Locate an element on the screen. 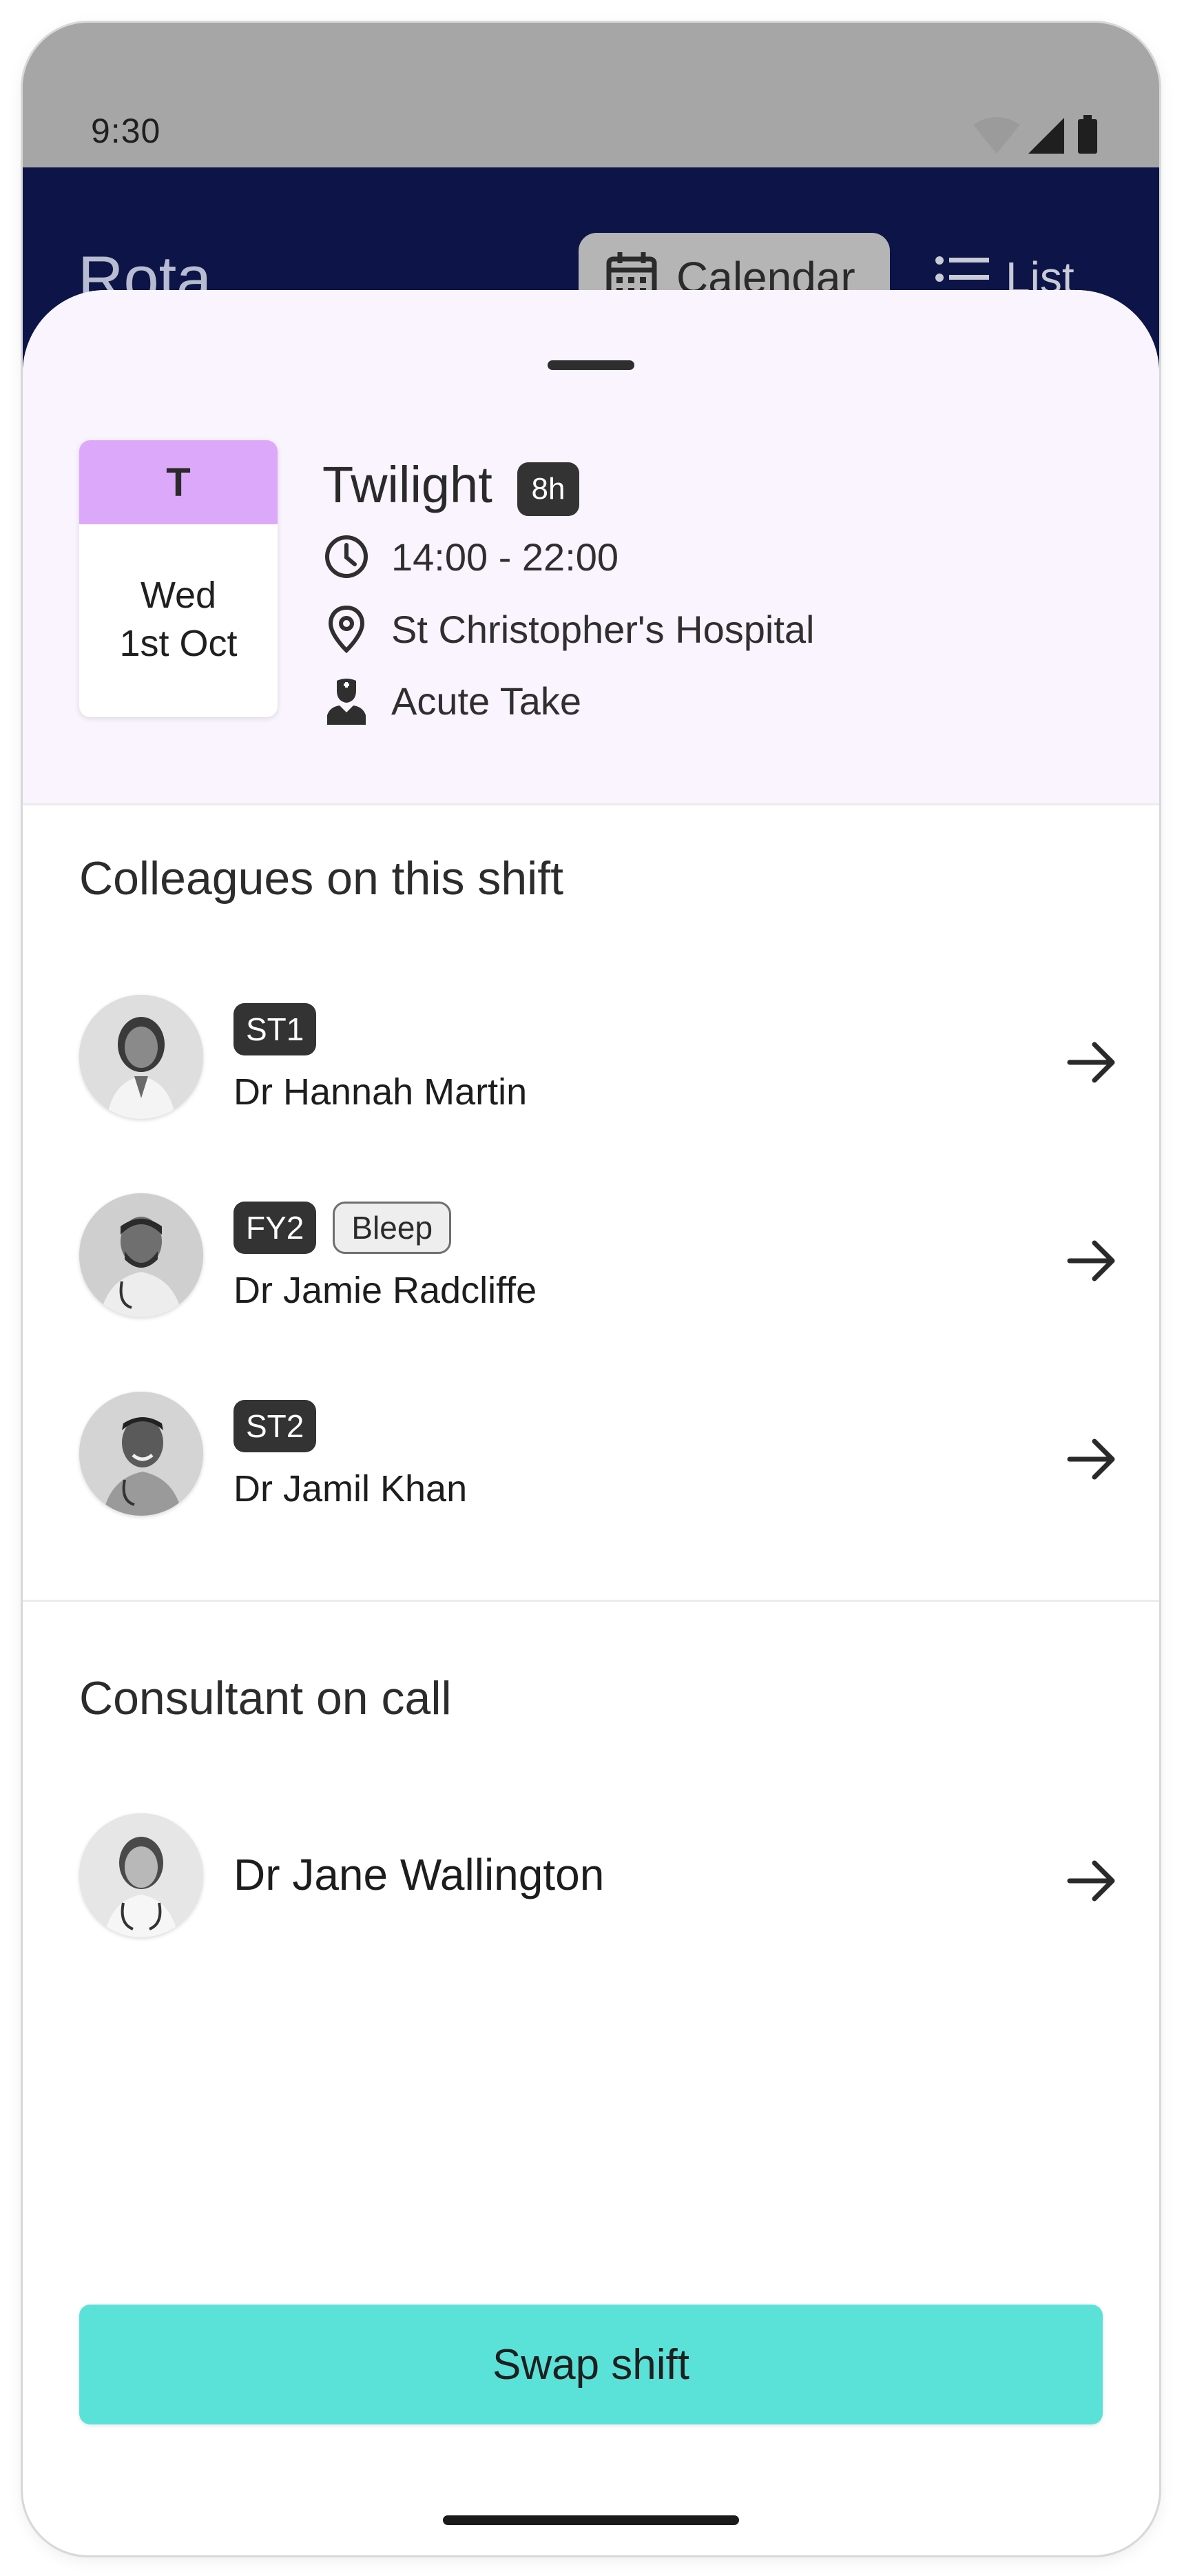 The image size is (1184, 2576). colleague-badges: ST2 is located at coordinates (283, 1426).